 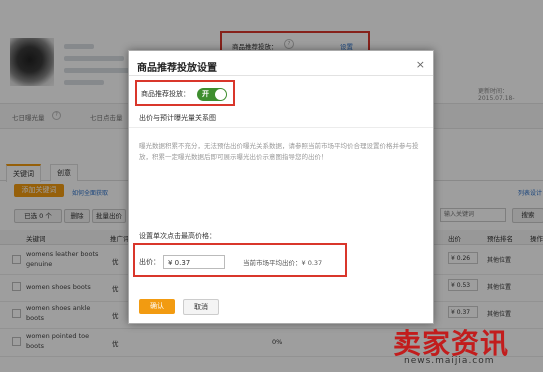 What do you see at coordinates (283, 263) in the screenshot?
I see `market-average: 当前市场平均出价：¥ 0.37` at bounding box center [283, 263].